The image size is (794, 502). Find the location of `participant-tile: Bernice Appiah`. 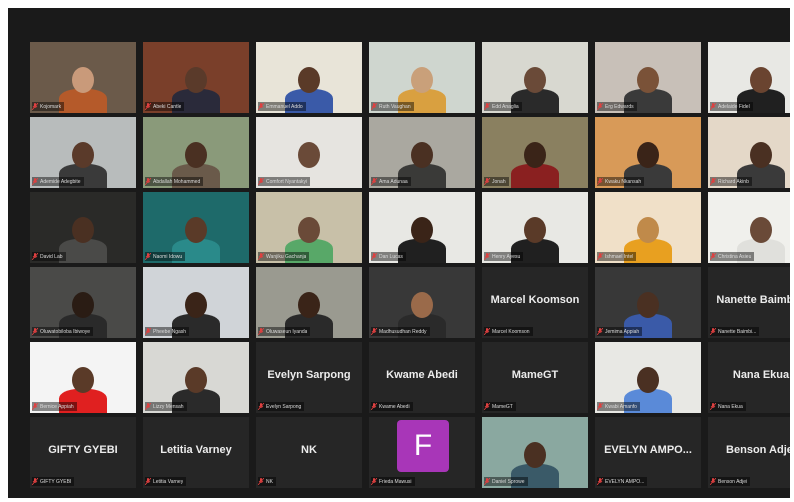

participant-tile: Bernice Appiah is located at coordinates (83, 377).